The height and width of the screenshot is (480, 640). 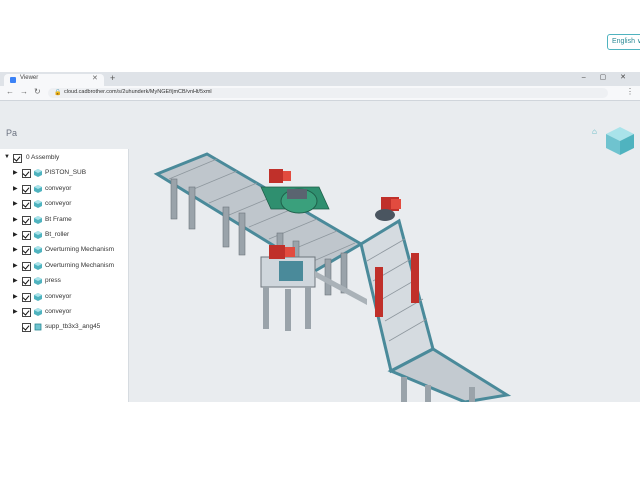 I want to click on view-cube-icon, so click(x=620, y=141).